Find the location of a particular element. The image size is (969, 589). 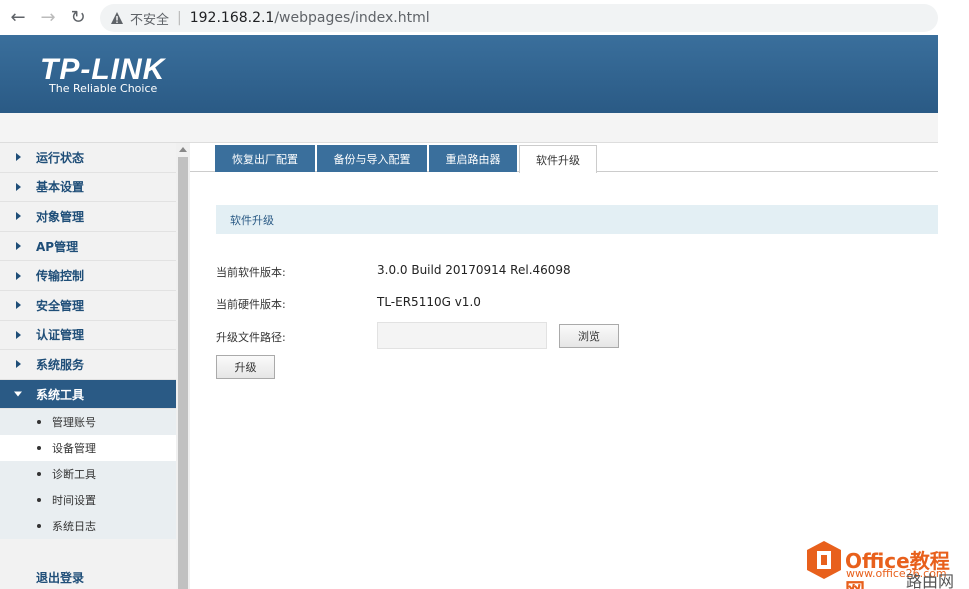

sidebar-item-system-services: 系统服务 is located at coordinates (88, 365).